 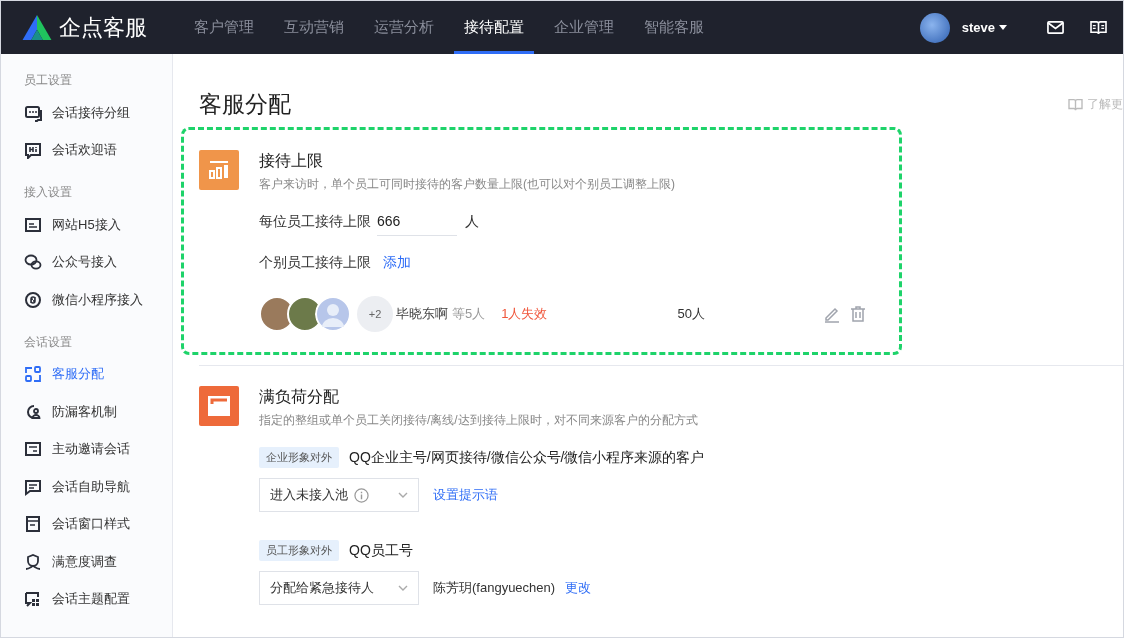 I want to click on sidebar-item: 会话窗口样式, so click(x=86, y=524).